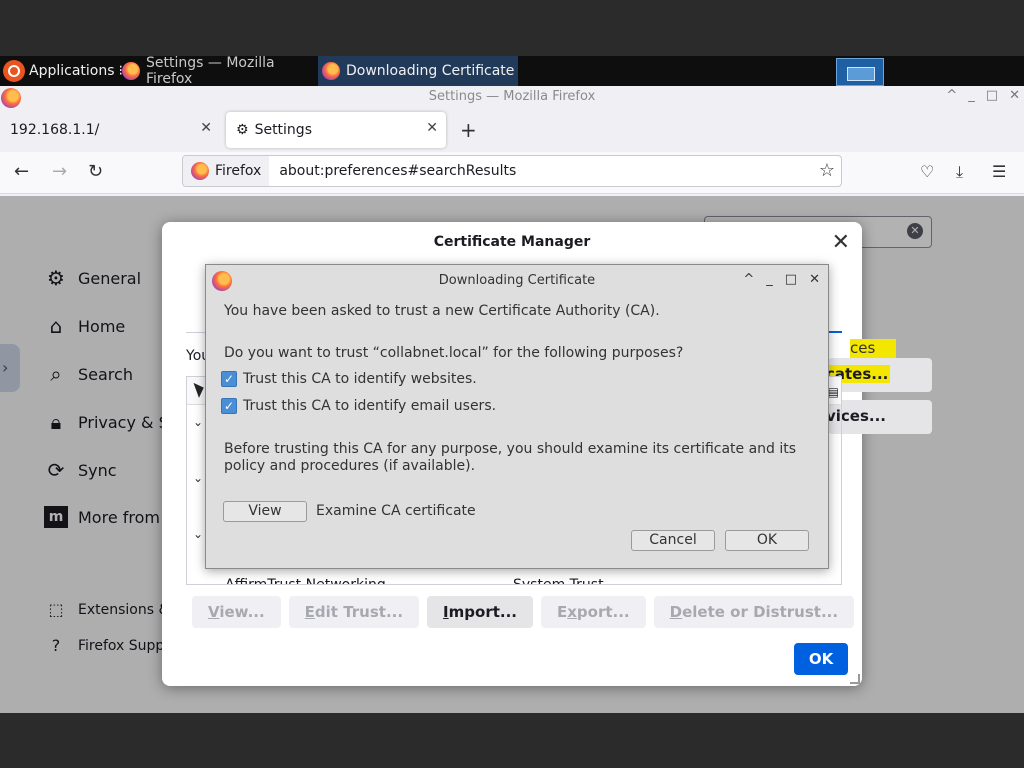  Describe the element at coordinates (210, 71) in the screenshot. I see `taskbar-task-label: Settings — Mozilla Firefox` at that location.